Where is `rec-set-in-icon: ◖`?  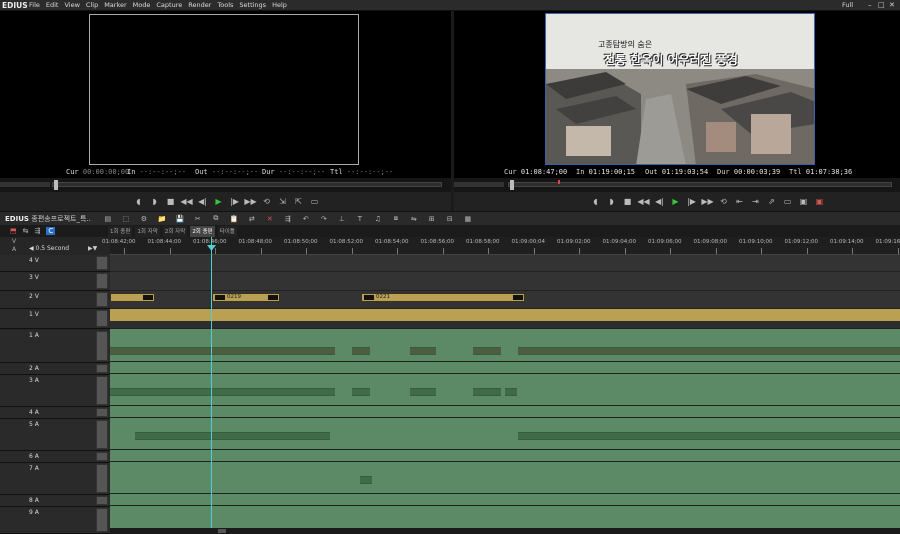
rec-set-in-icon: ◖ is located at coordinates (595, 201).